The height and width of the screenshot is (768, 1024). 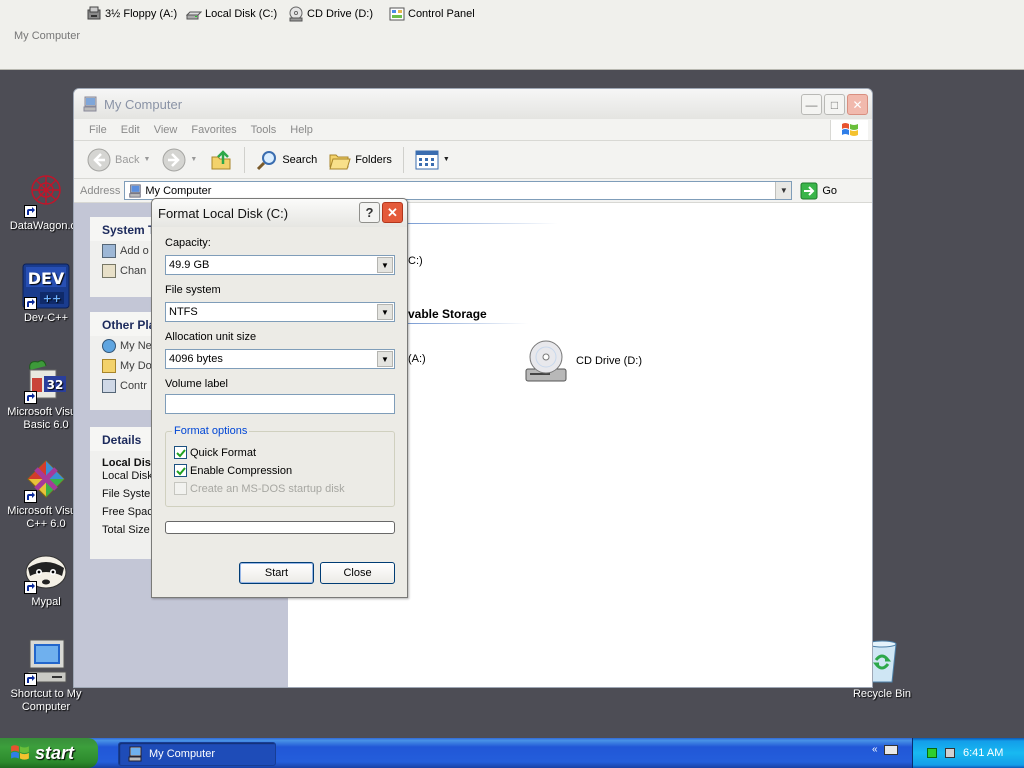 I want to click on standard-toolbar: Back ▼ ▼ Search Folders ▼, so click(x=473, y=160).